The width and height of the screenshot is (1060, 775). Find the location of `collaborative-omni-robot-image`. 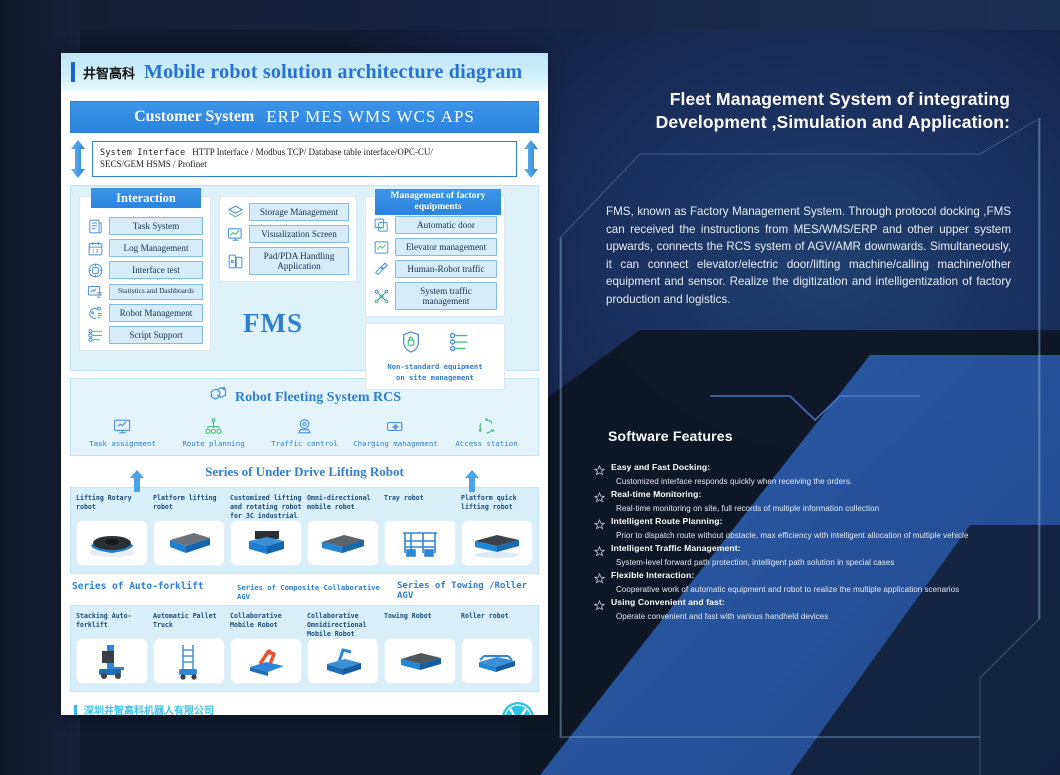

collaborative-omni-robot-image is located at coordinates (343, 661).